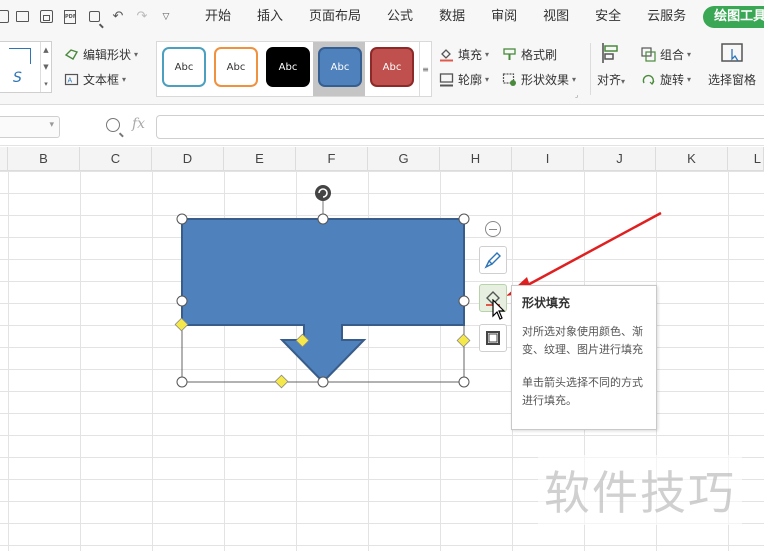 The height and width of the screenshot is (551, 764). I want to click on column-header-j: J, so click(620, 159).